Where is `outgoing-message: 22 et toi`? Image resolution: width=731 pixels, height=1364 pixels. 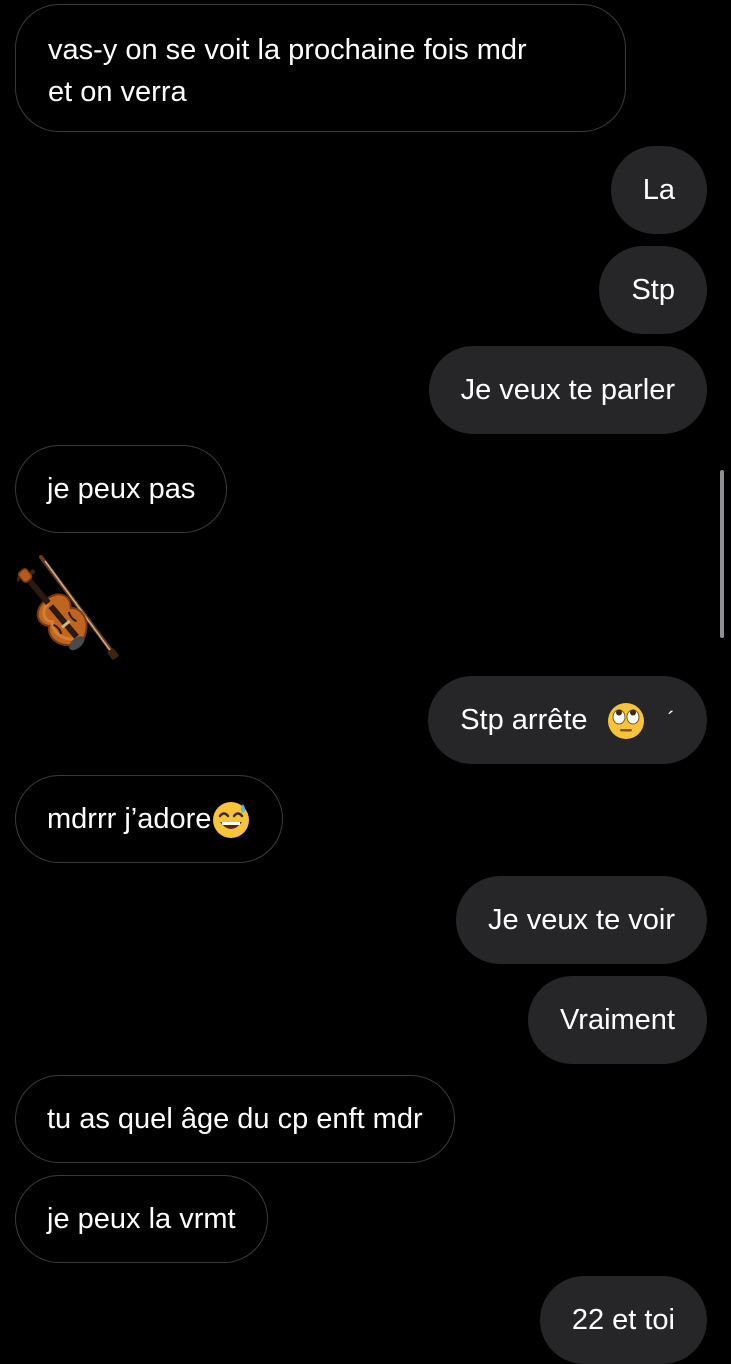 outgoing-message: 22 et toi is located at coordinates (623, 1320).